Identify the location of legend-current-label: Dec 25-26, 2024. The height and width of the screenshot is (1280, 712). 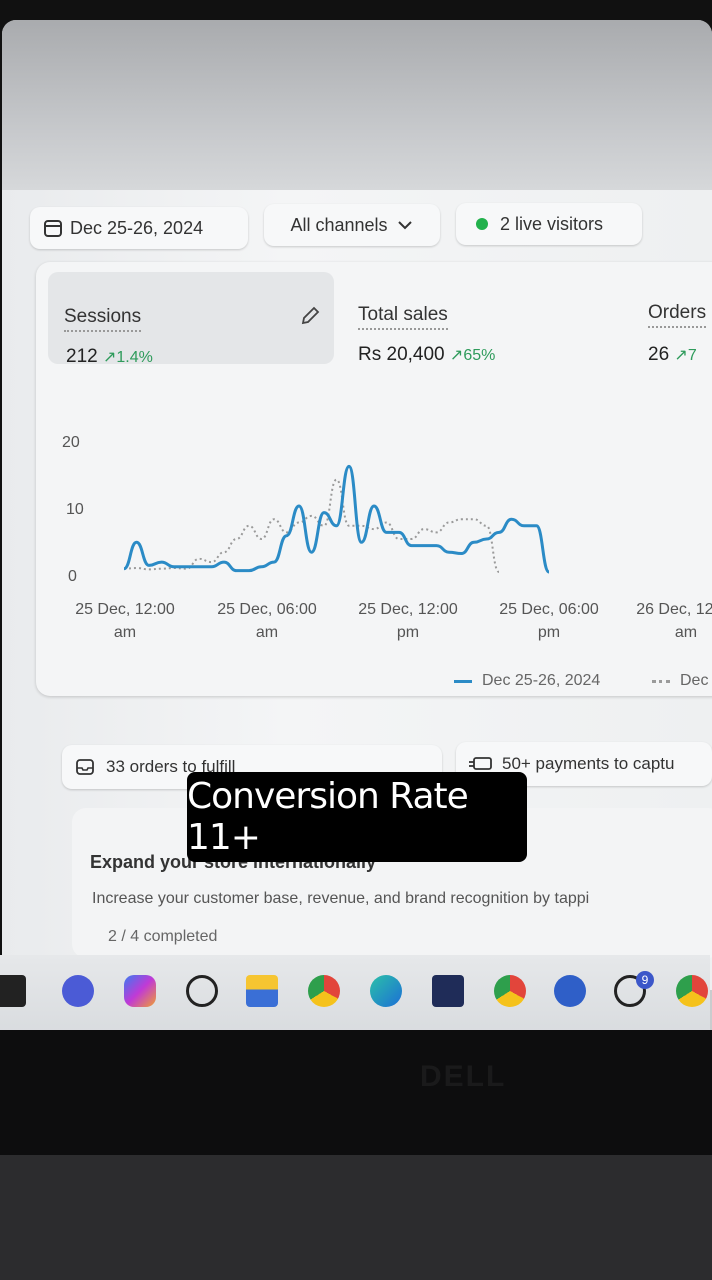
(541, 680).